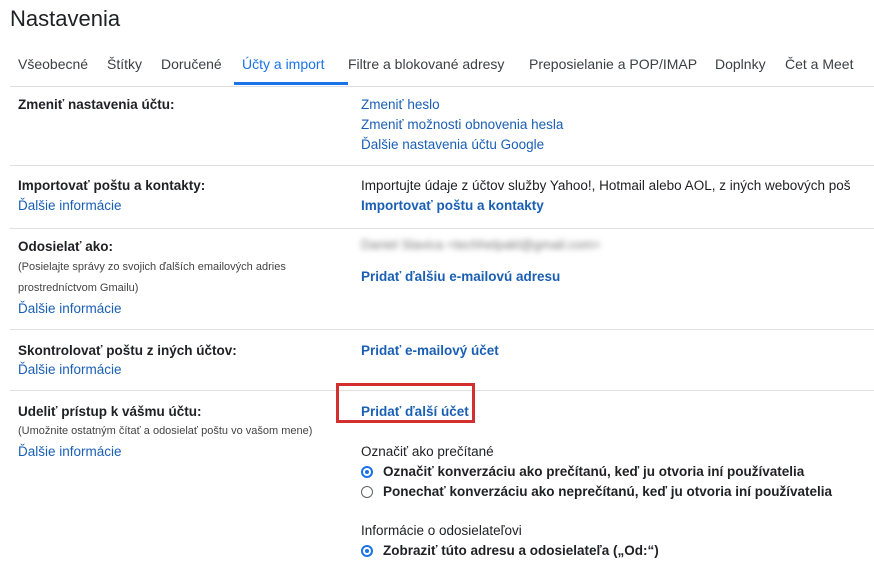 The height and width of the screenshot is (565, 874). I want to click on row-note: prostredníctvom Gmailu), so click(78, 288).